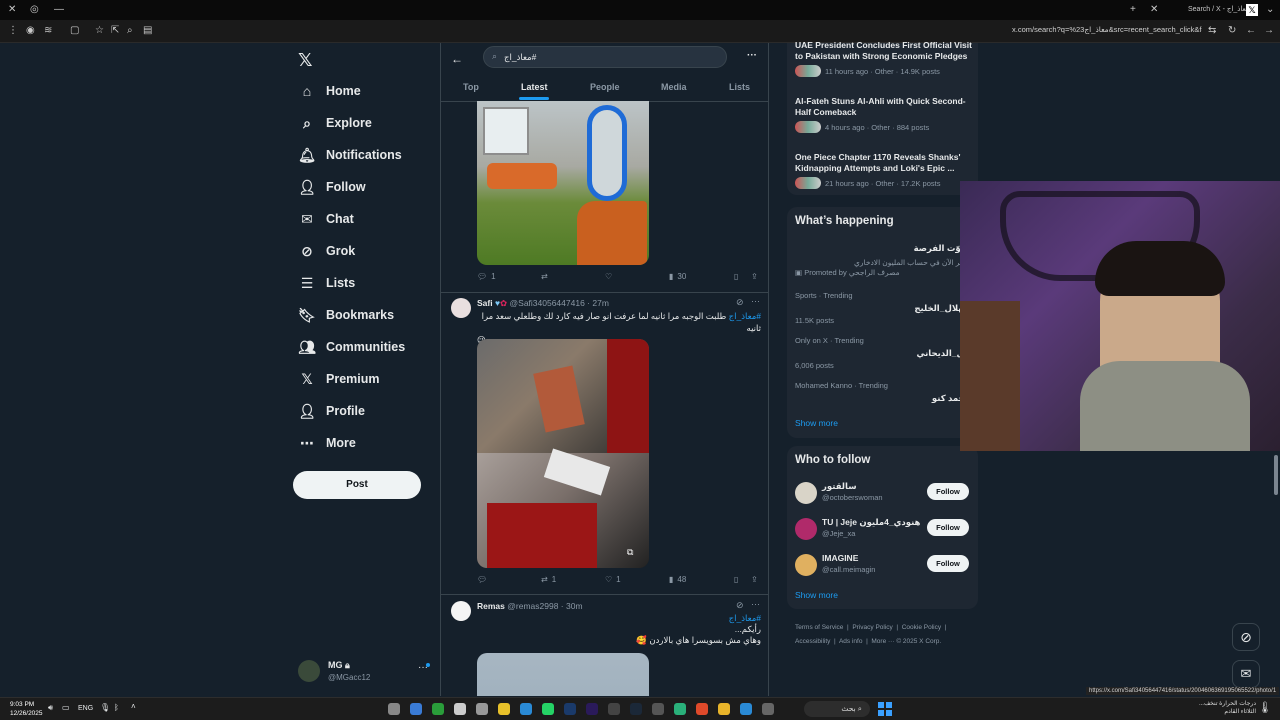 The image size is (1280, 720). Describe the element at coordinates (327, 443) in the screenshot. I see `nav-item-more: ⋯ More` at that location.